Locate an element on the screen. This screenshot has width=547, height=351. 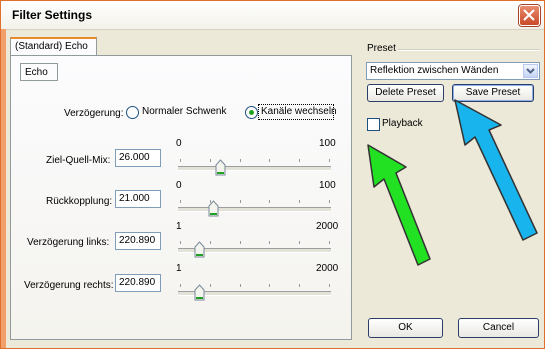
tab-standard-echo: (Standard) Echo is located at coordinates (53, 46).